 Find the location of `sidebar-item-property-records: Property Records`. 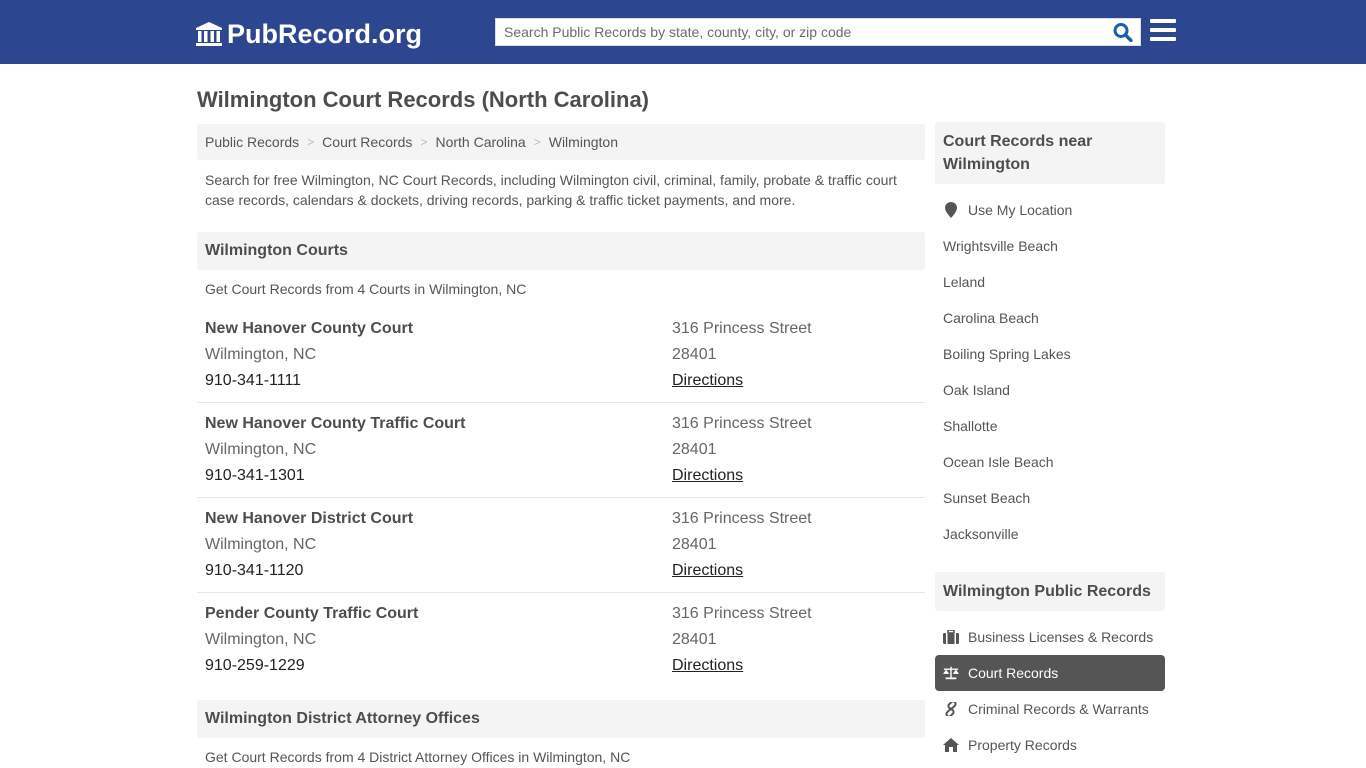

sidebar-item-property-records: Property Records is located at coordinates (1050, 745).